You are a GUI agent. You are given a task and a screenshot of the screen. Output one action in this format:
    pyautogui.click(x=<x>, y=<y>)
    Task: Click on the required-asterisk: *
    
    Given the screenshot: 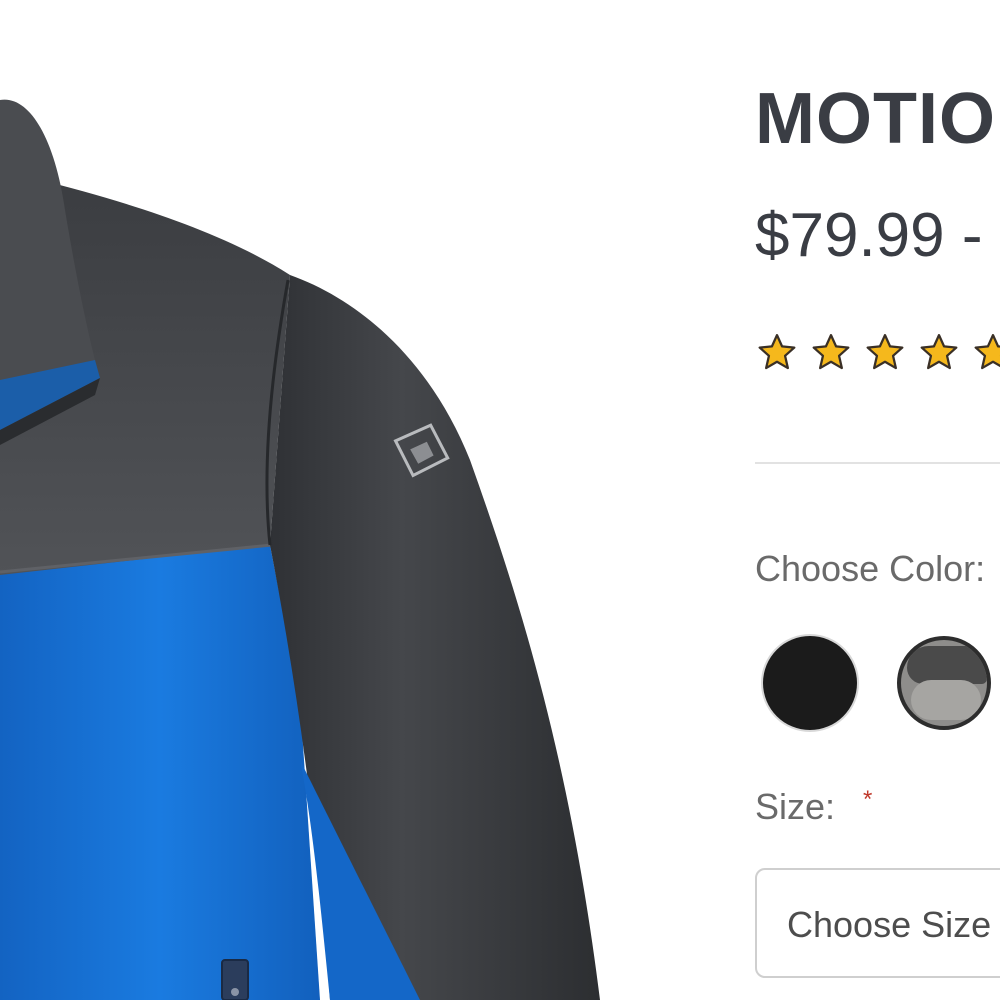 What is the action you would take?
    pyautogui.click(x=868, y=799)
    